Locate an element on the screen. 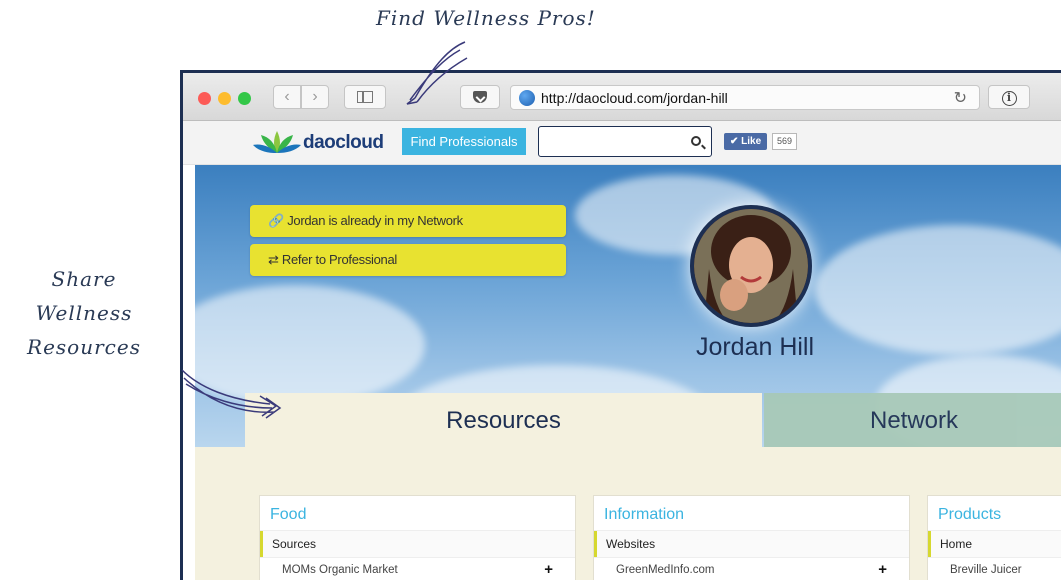  resource-card-products: Products Home Breville Juicer is located at coordinates (994, 537).